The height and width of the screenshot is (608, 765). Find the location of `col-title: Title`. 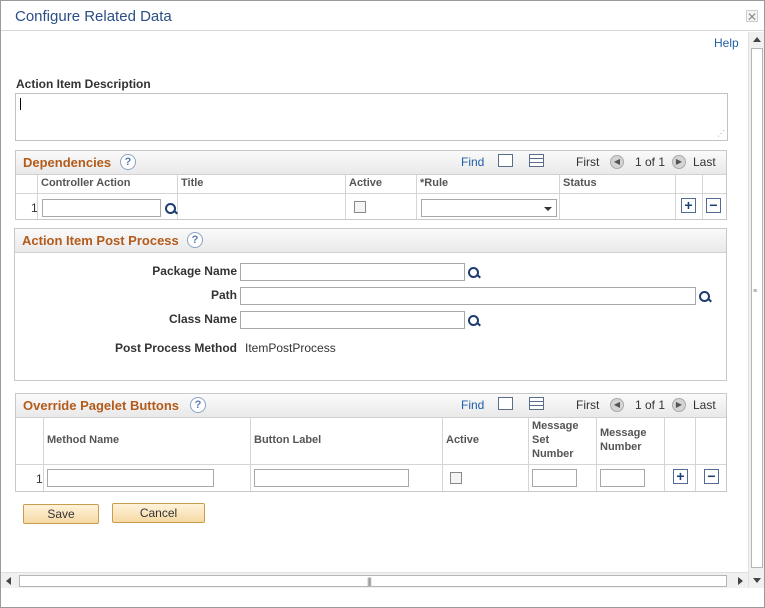

col-title: Title is located at coordinates (192, 183).